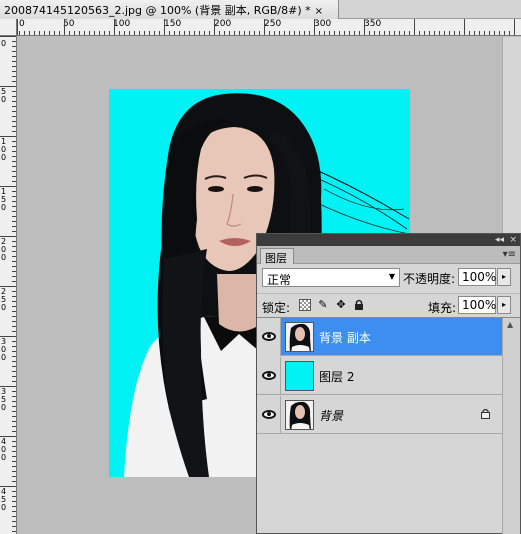 This screenshot has height=534, width=521. What do you see at coordinates (299, 376) in the screenshot?
I see `layer-thumbnail` at bounding box center [299, 376].